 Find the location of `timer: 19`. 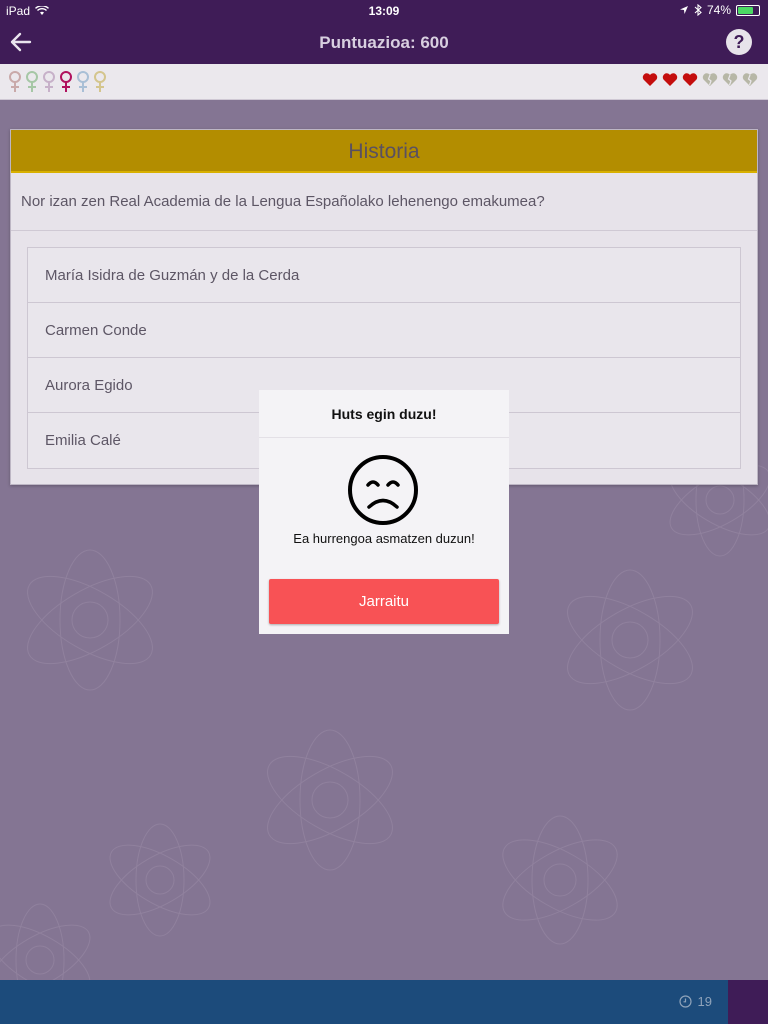

timer: 19 is located at coordinates (695, 1001).